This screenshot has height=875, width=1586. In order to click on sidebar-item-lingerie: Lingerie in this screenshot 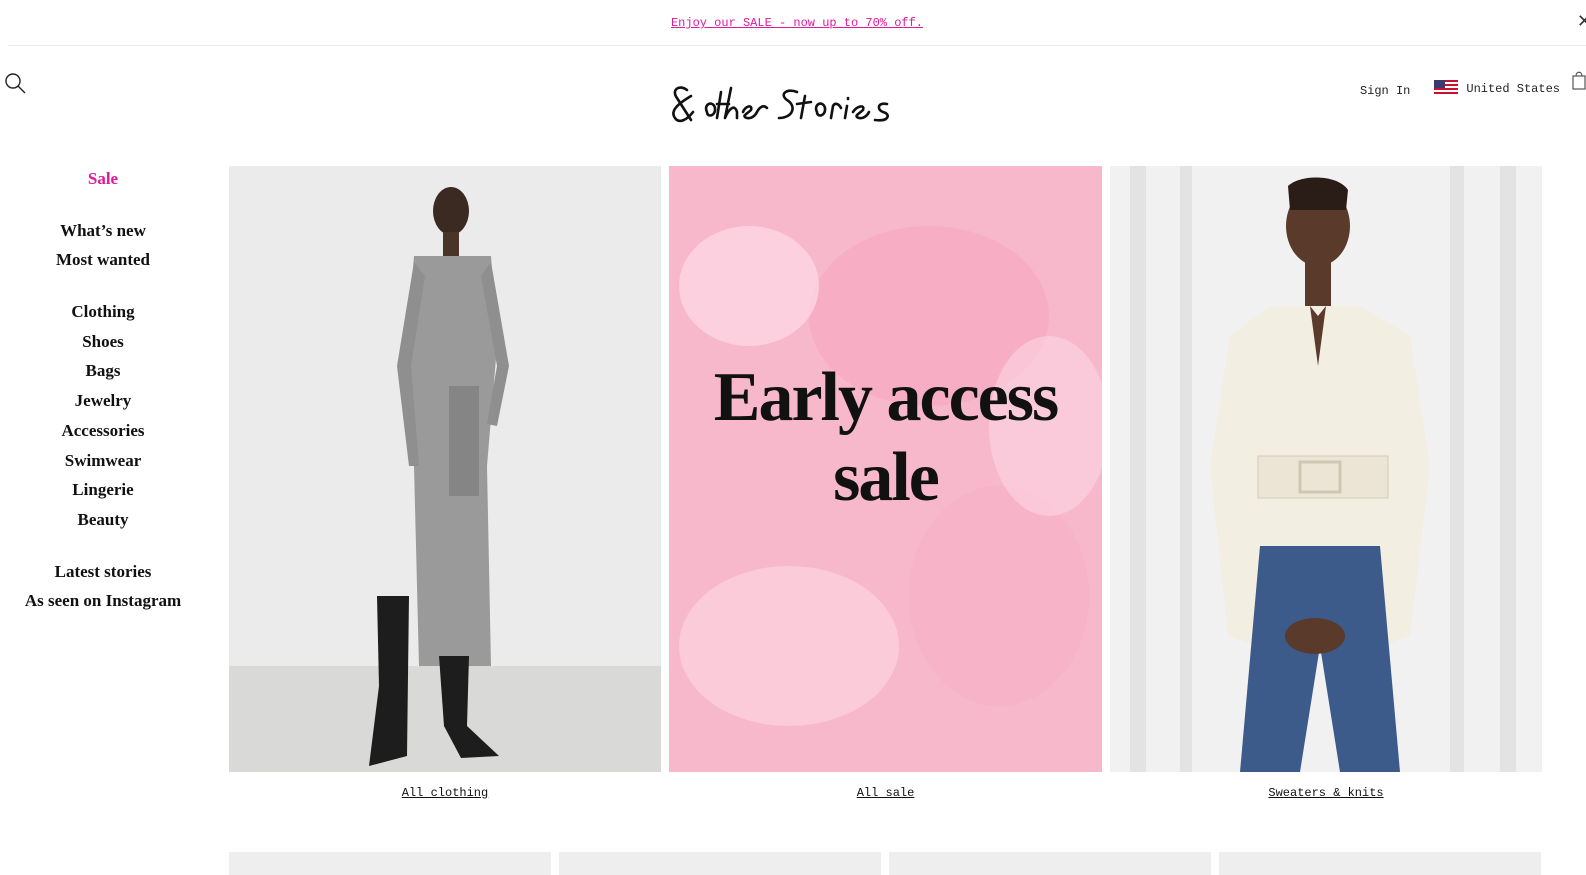, I will do `click(103, 494)`.